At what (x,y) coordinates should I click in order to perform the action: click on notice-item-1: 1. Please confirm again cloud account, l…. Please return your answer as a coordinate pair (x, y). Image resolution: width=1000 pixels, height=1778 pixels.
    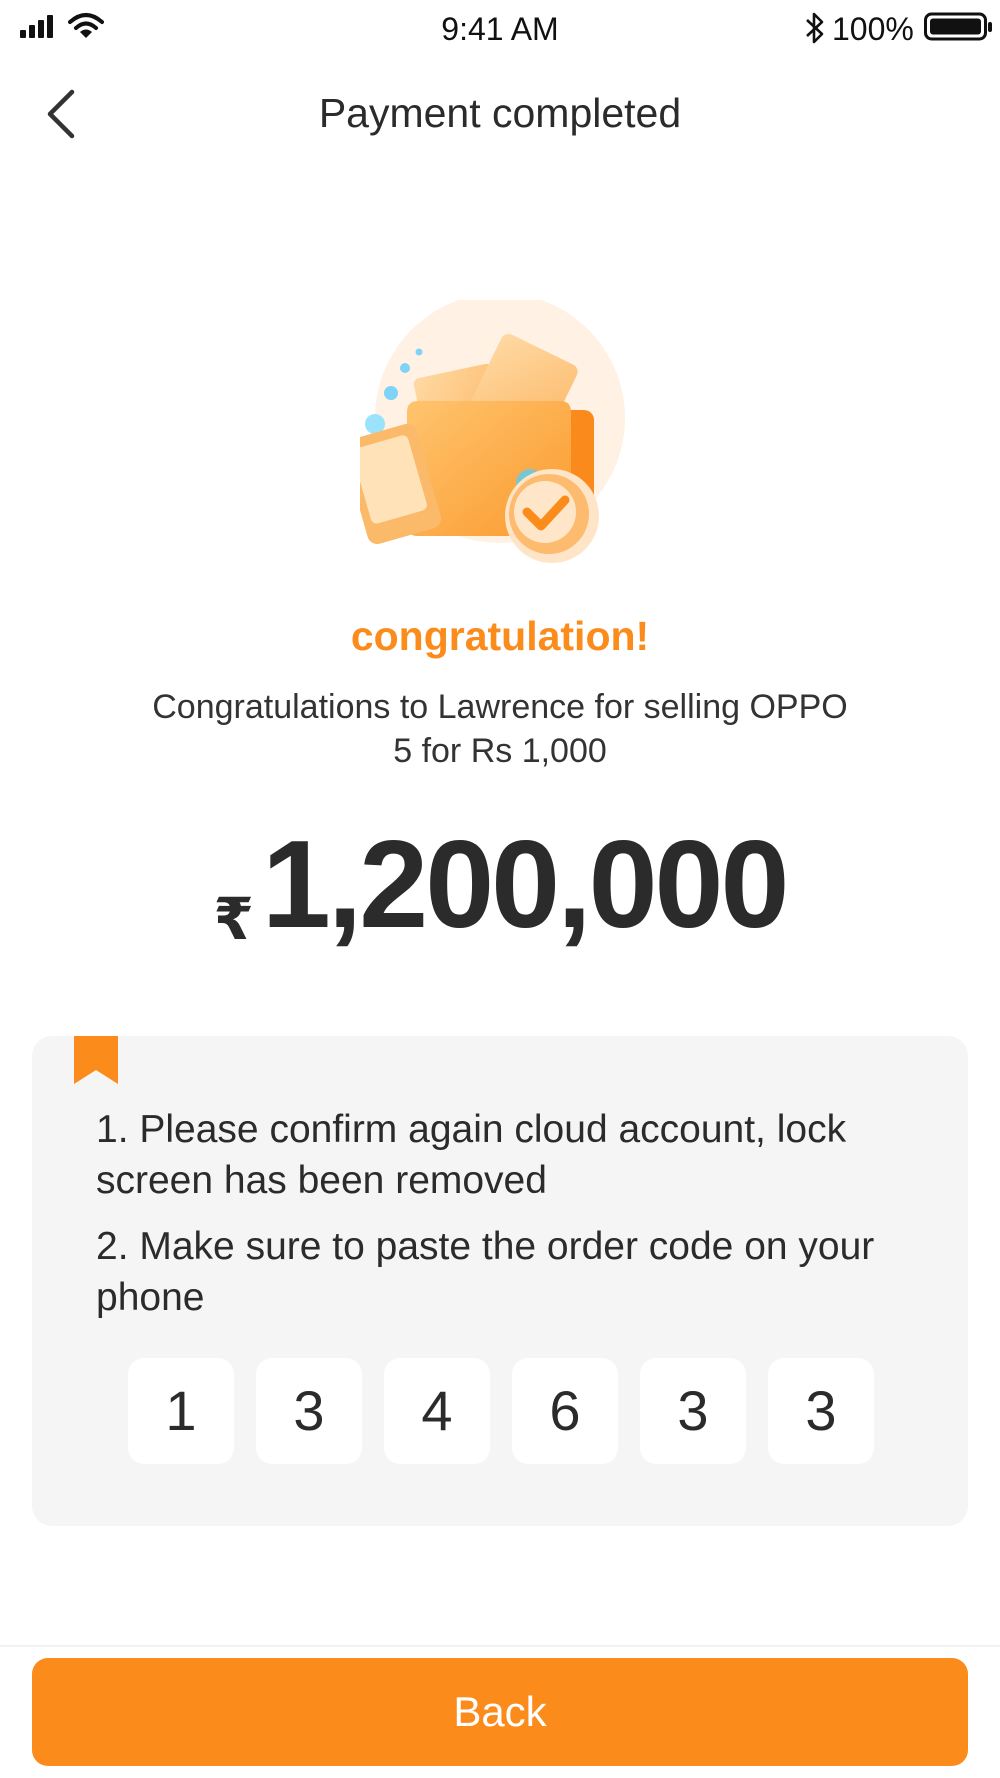
    Looking at the image, I should click on (471, 1155).